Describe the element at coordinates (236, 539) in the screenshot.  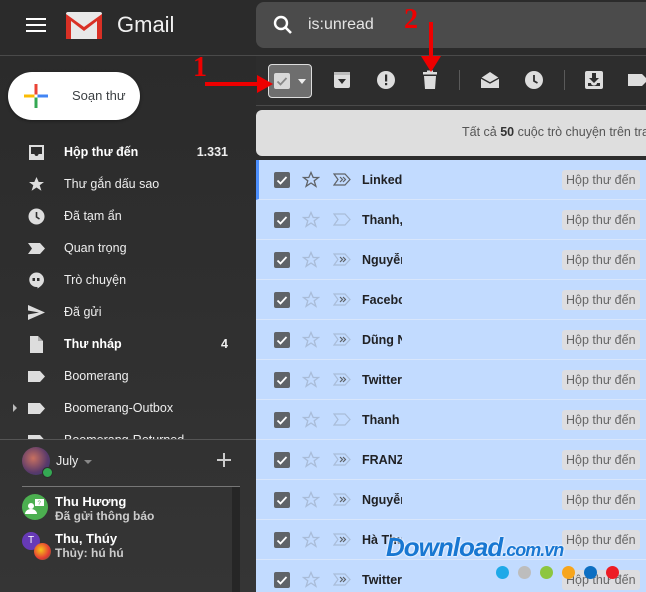
I see `chat-scrollbar` at that location.